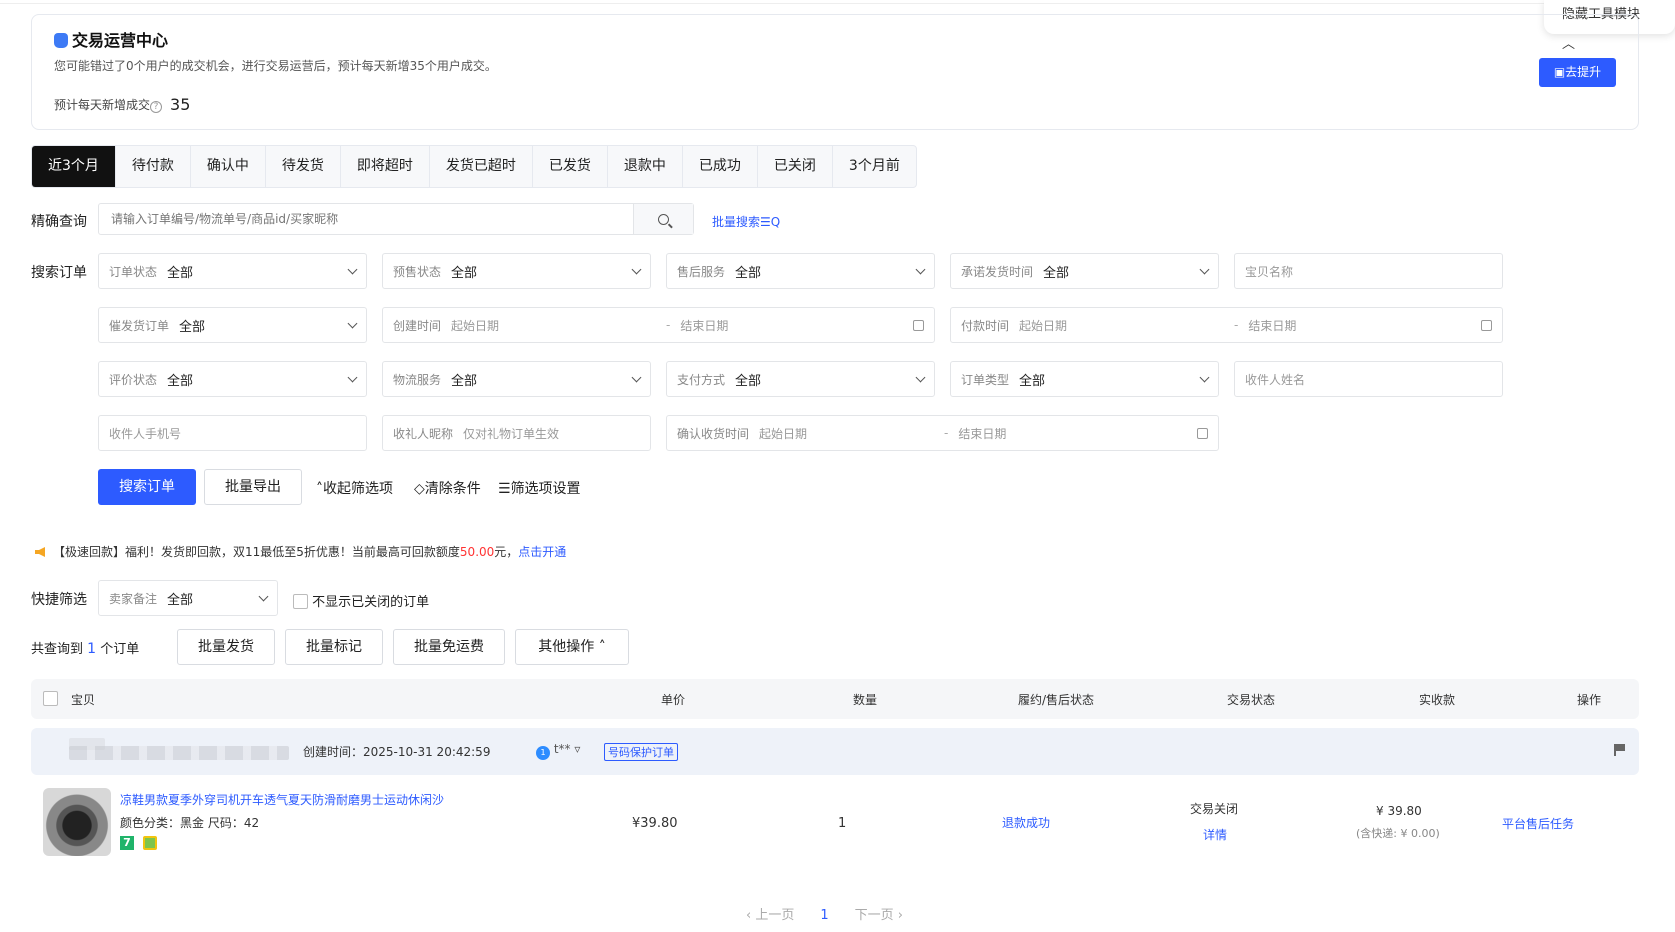  I want to click on urge-shipment-select: 催发货订单 全部, so click(232, 325).